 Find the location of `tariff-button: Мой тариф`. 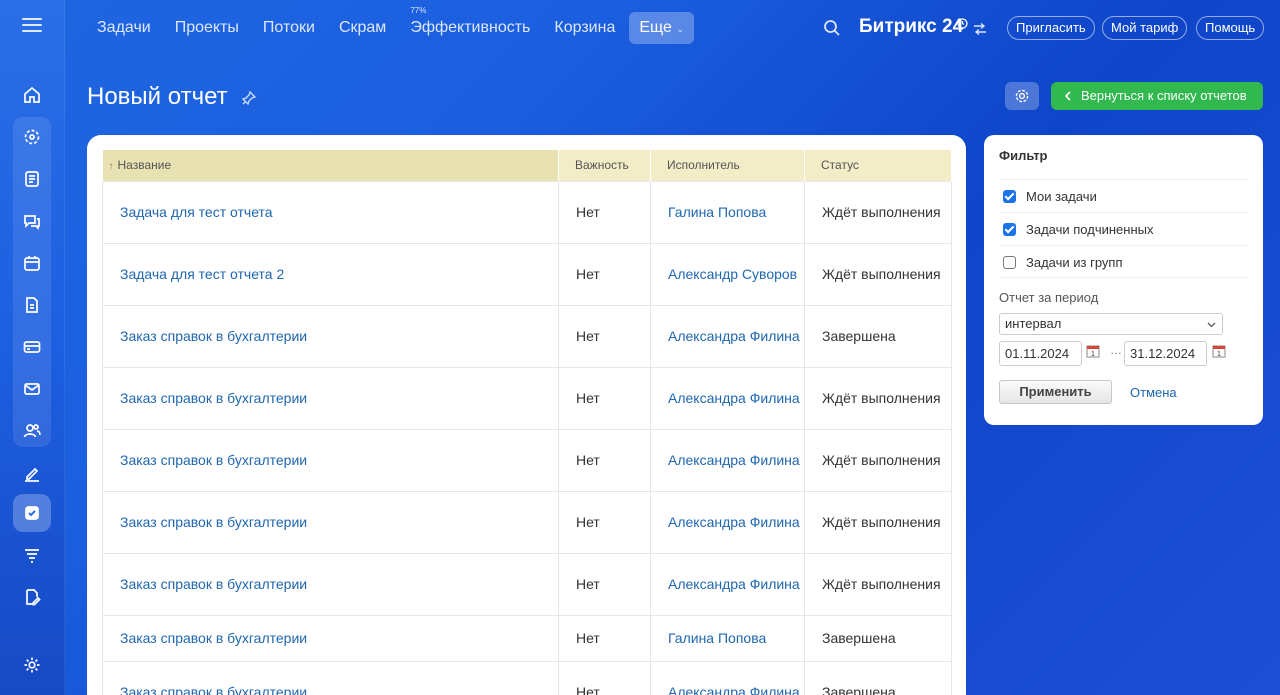

tariff-button: Мой тариф is located at coordinates (1145, 28).